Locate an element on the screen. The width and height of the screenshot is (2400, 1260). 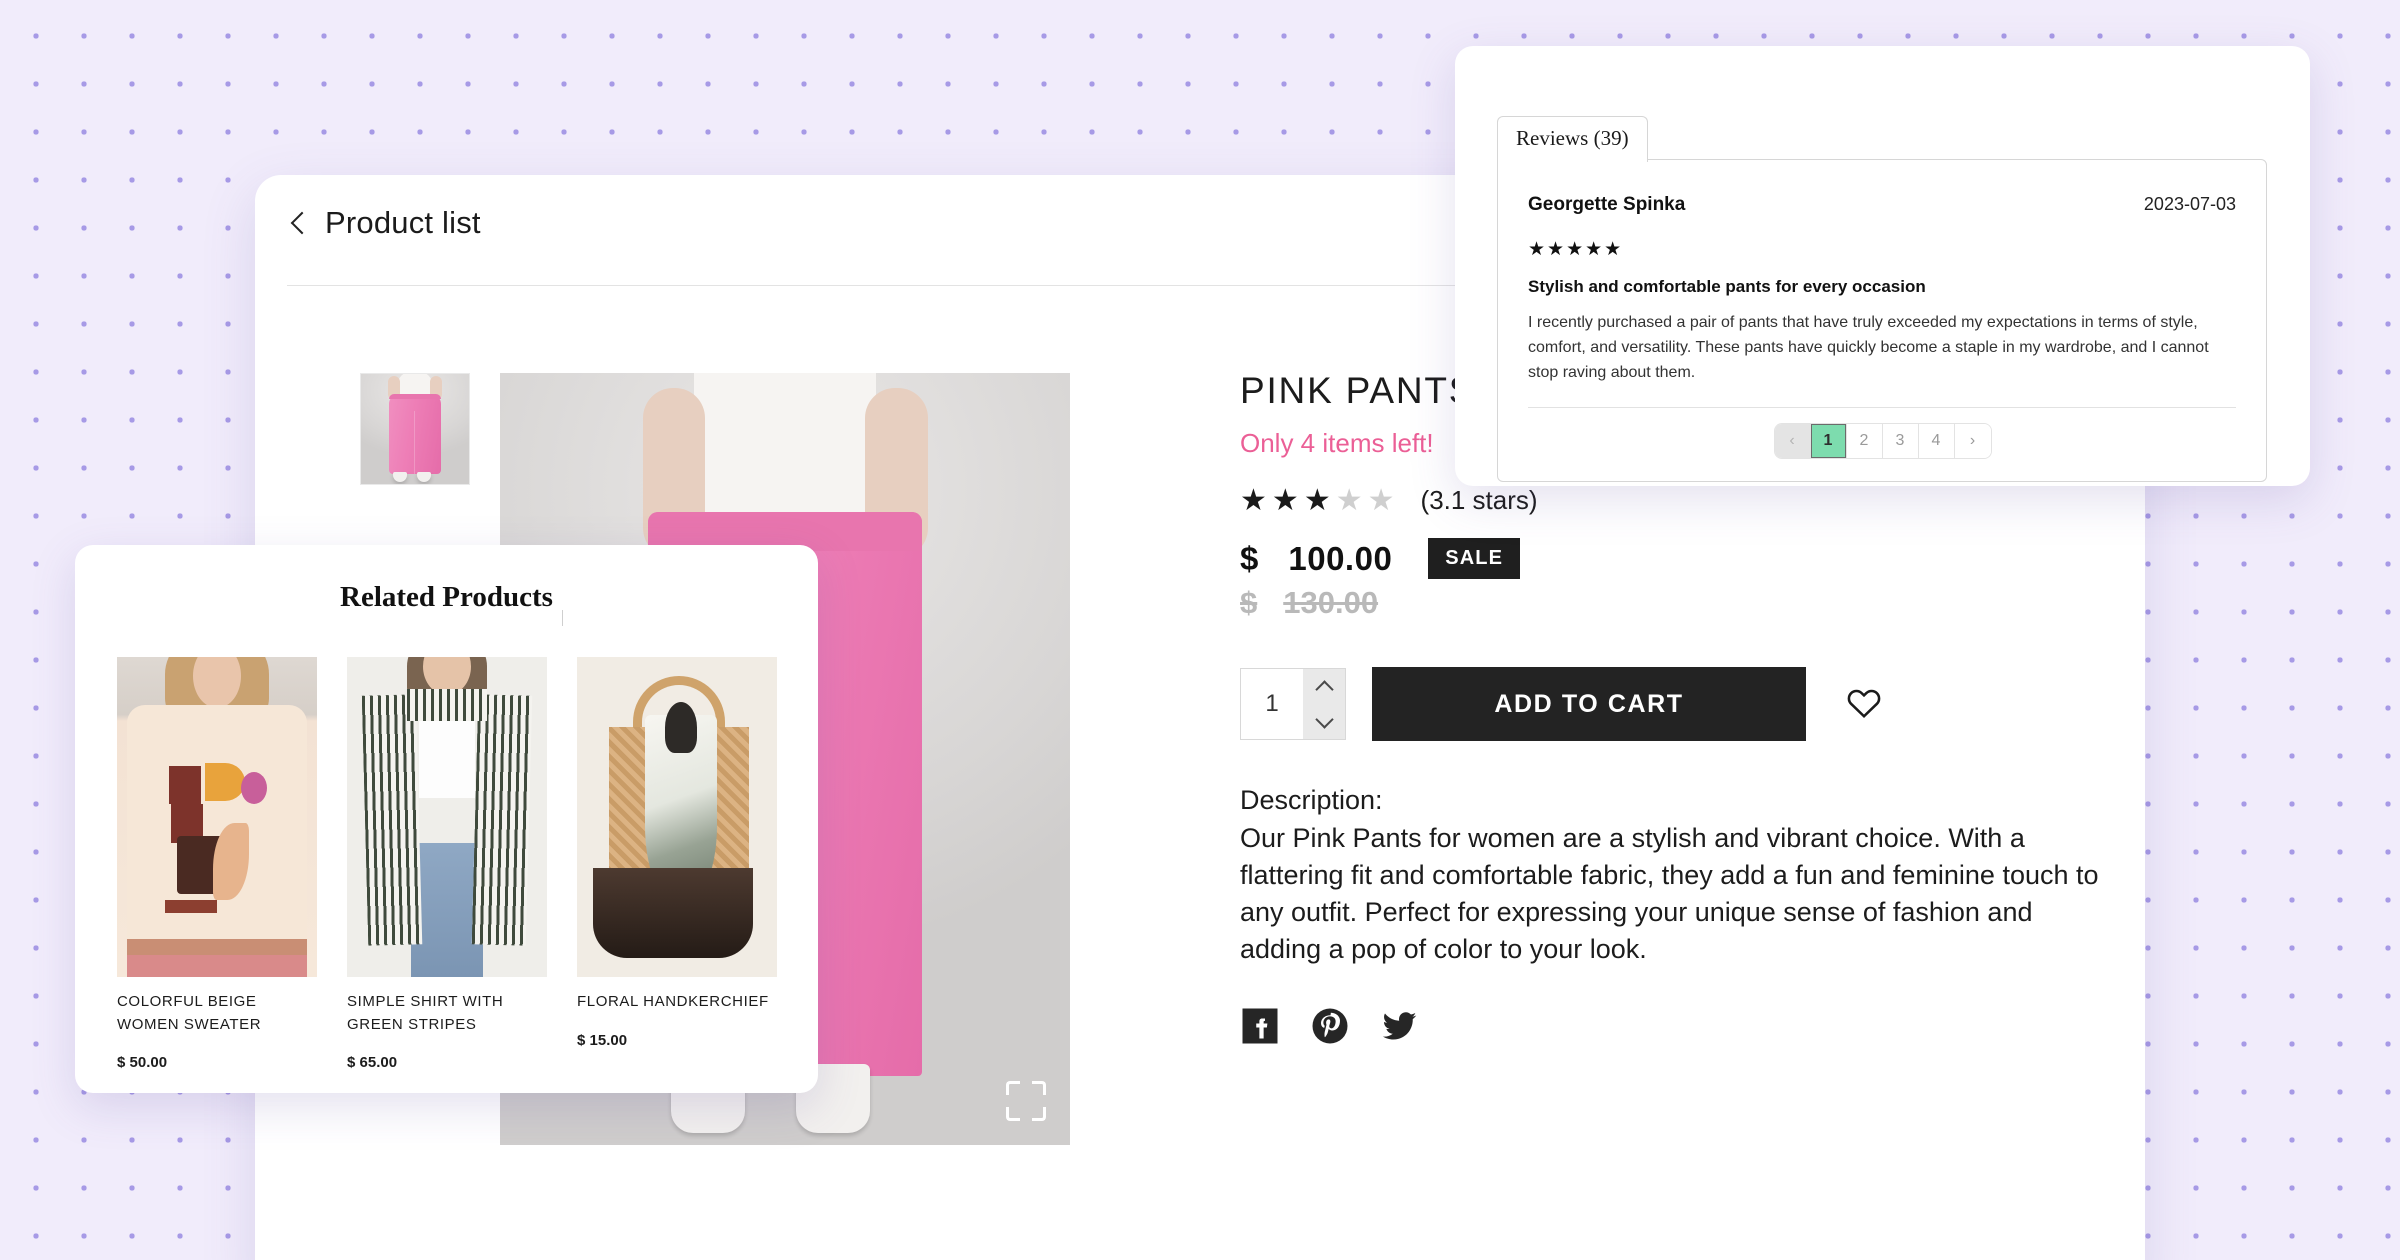
star-5: ★ is located at coordinates (1381, 500).